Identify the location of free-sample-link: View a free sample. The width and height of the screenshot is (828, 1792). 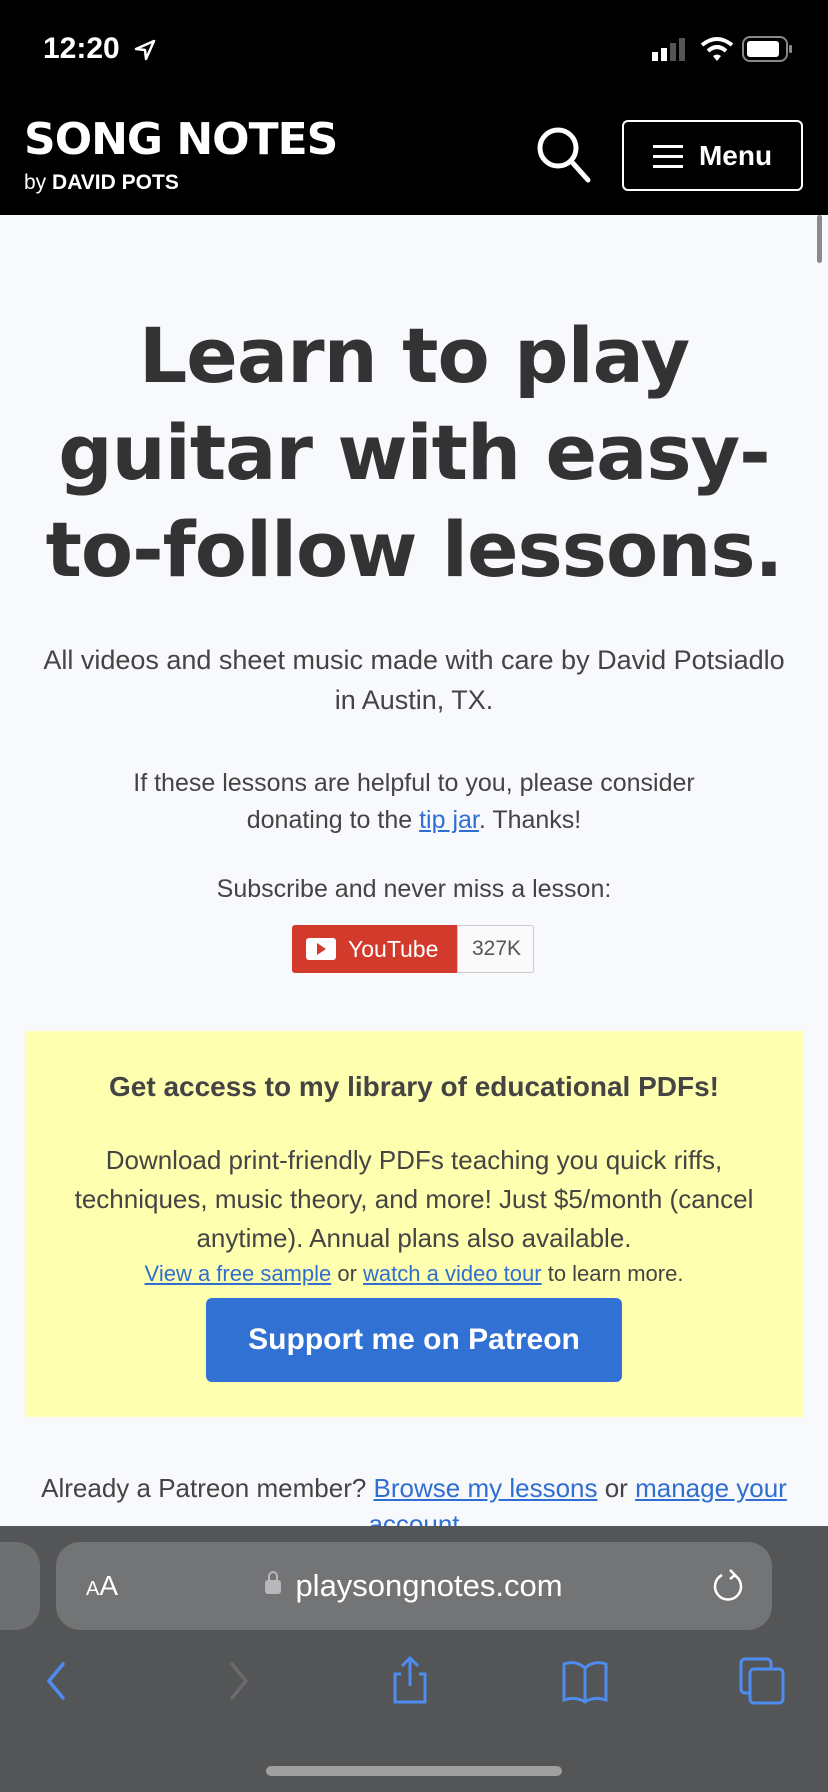
(238, 1273).